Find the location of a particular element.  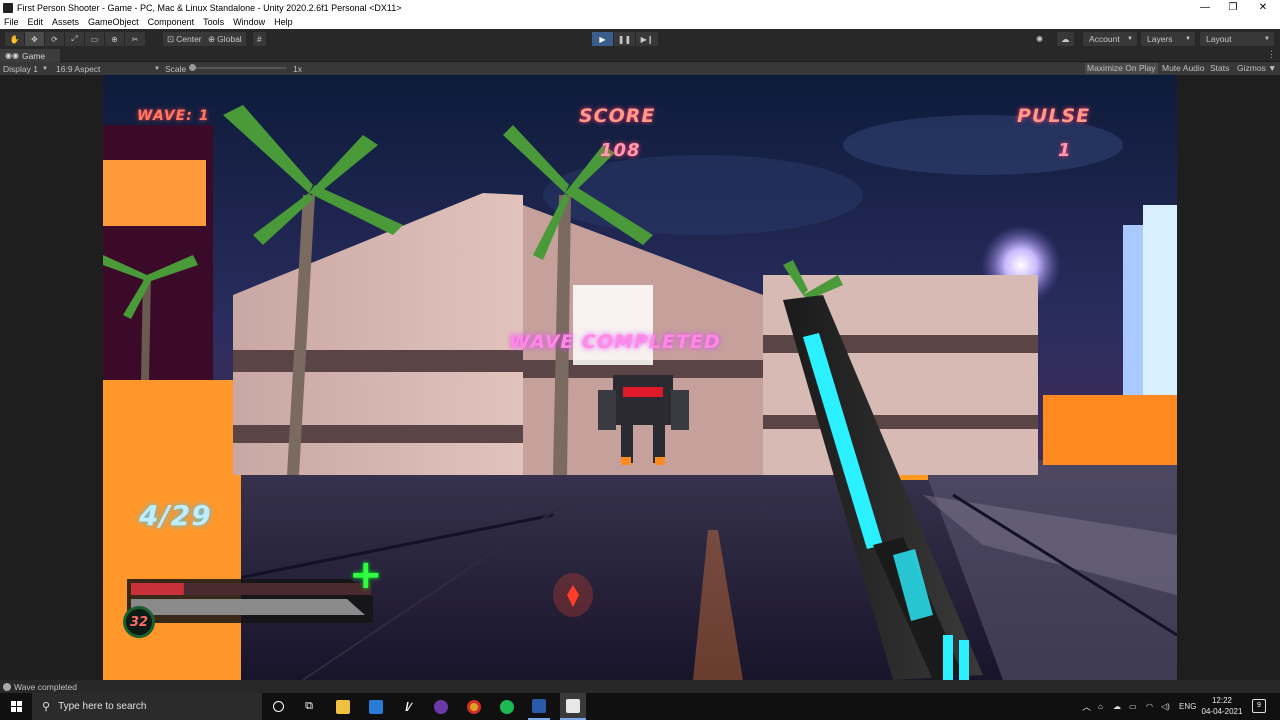

display-dropdown: Display 1 ▼ is located at coordinates (25, 68).